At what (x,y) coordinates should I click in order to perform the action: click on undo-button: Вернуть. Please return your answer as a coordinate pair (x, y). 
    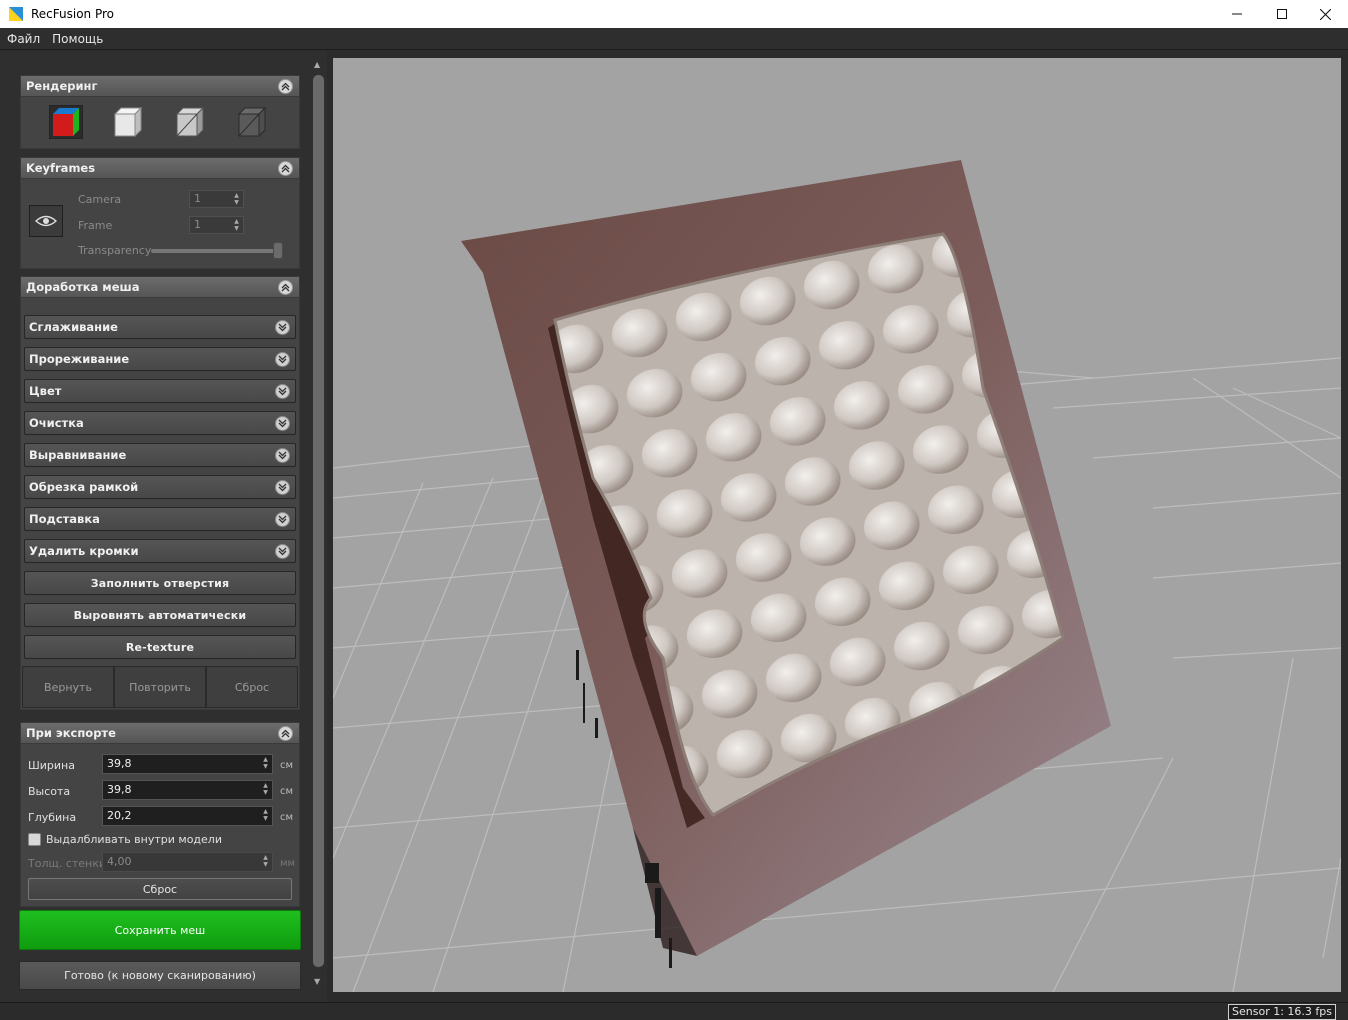
    Looking at the image, I should click on (68, 687).